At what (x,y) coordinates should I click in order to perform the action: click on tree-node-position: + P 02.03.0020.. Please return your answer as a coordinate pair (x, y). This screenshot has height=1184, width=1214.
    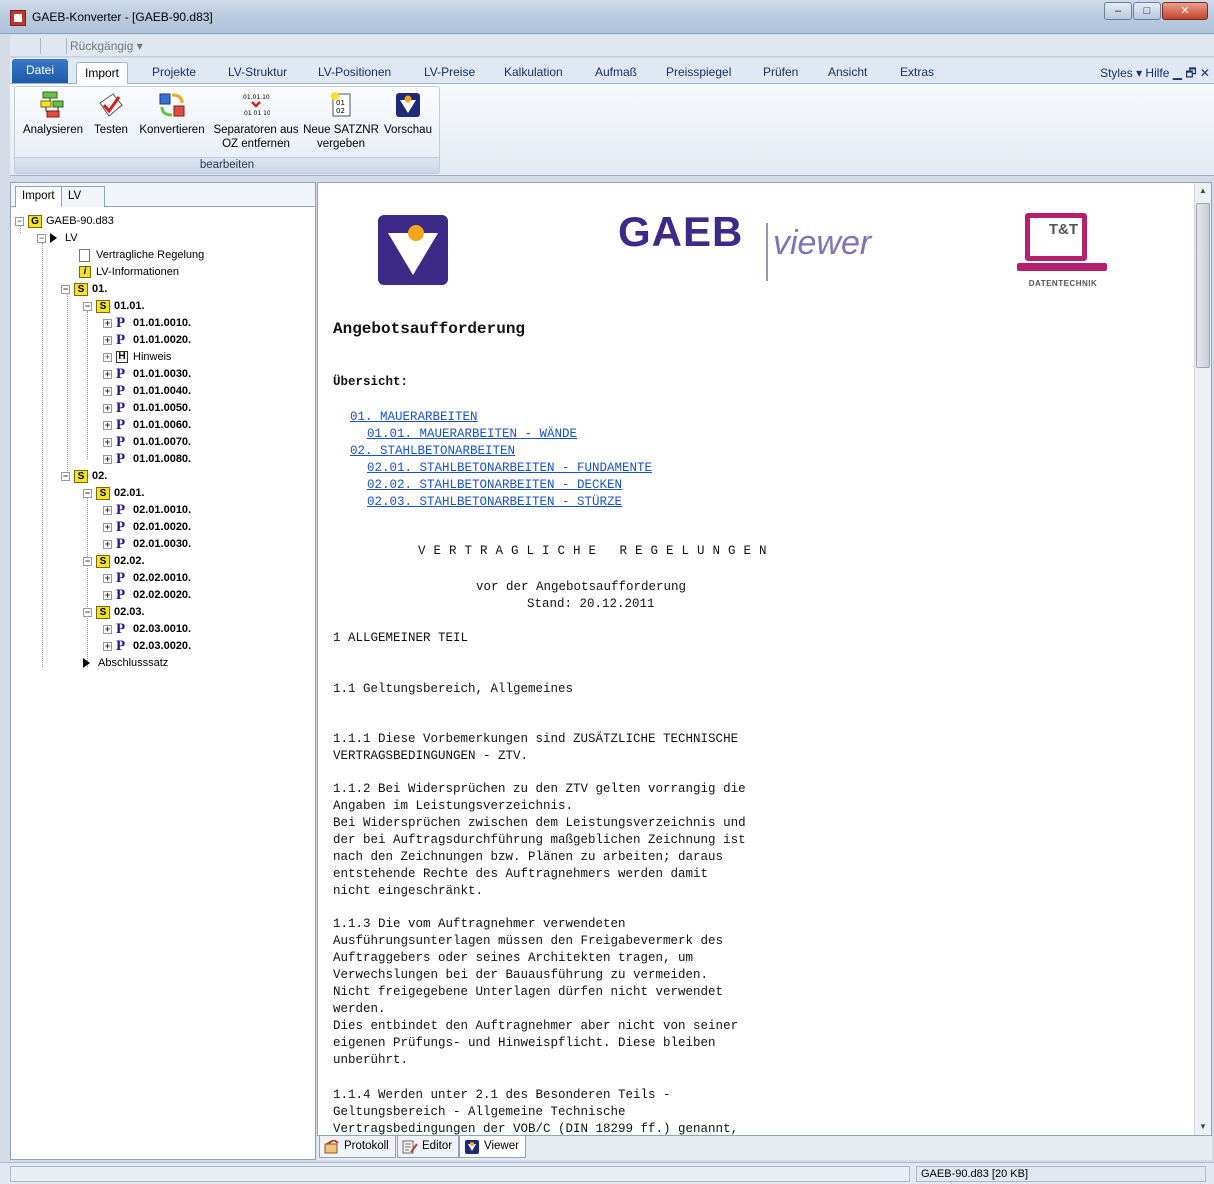
    Looking at the image, I should click on (147, 646).